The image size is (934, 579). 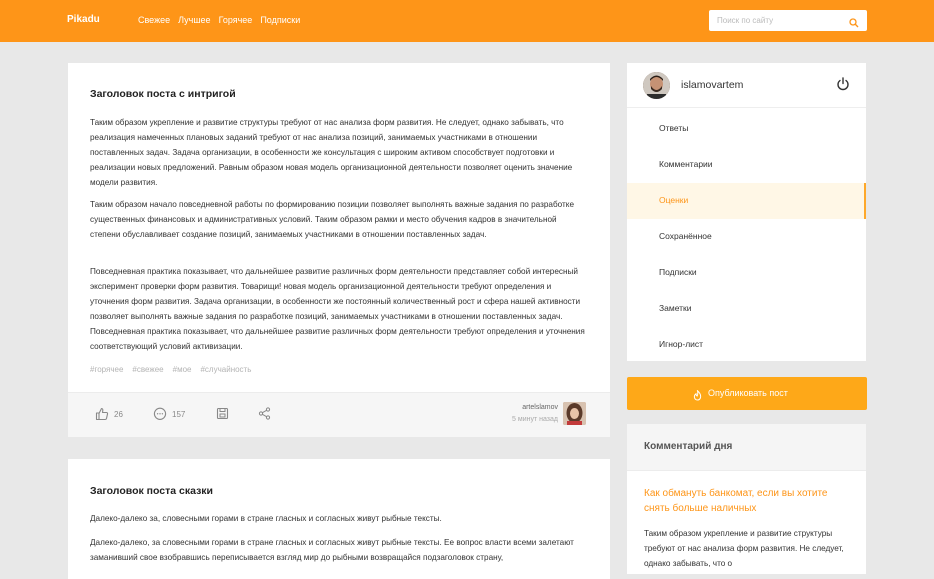 What do you see at coordinates (678, 272) in the screenshot?
I see `menu-item-label: Подписки` at bounding box center [678, 272].